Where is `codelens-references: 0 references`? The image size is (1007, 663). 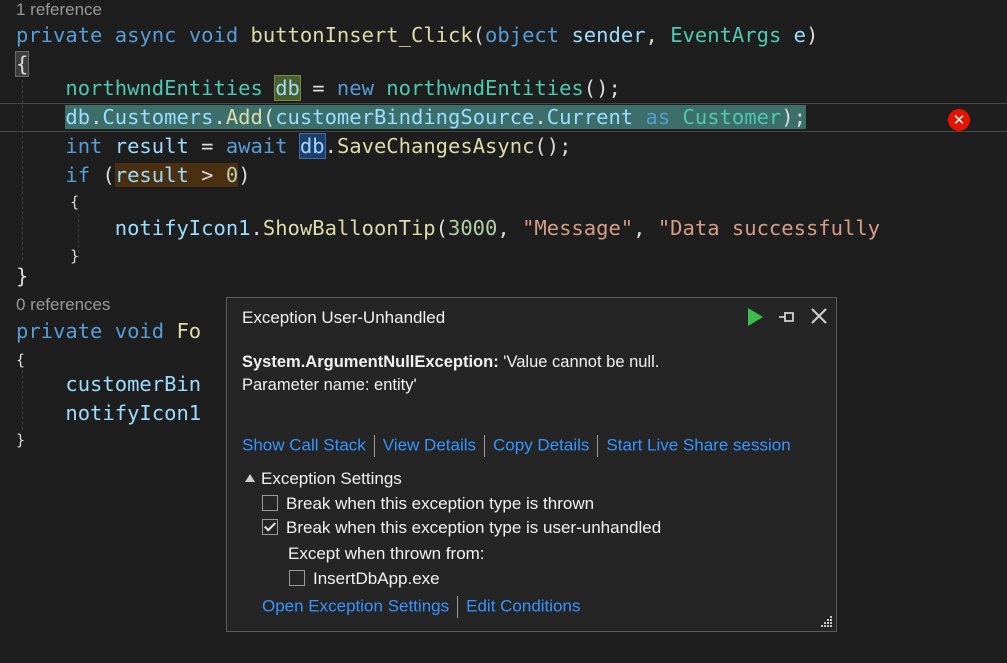
codelens-references: 0 references is located at coordinates (63, 305).